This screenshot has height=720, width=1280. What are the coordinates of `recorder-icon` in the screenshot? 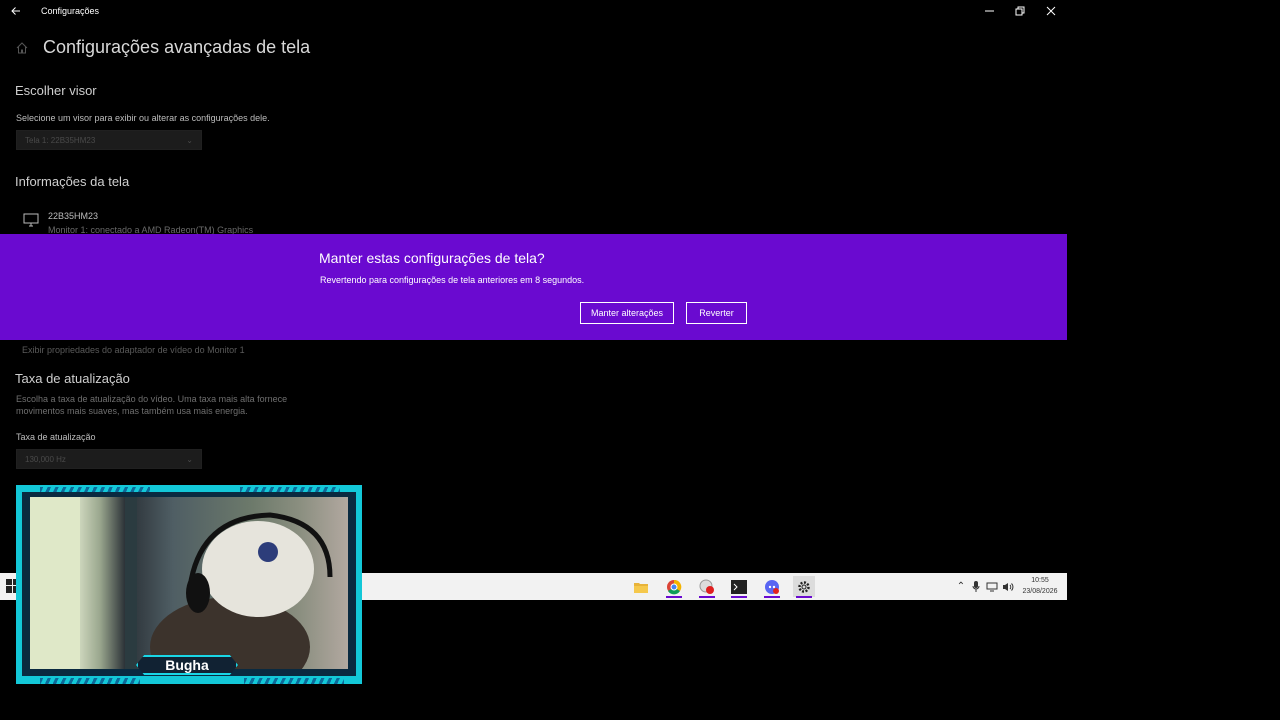 It's located at (706, 586).